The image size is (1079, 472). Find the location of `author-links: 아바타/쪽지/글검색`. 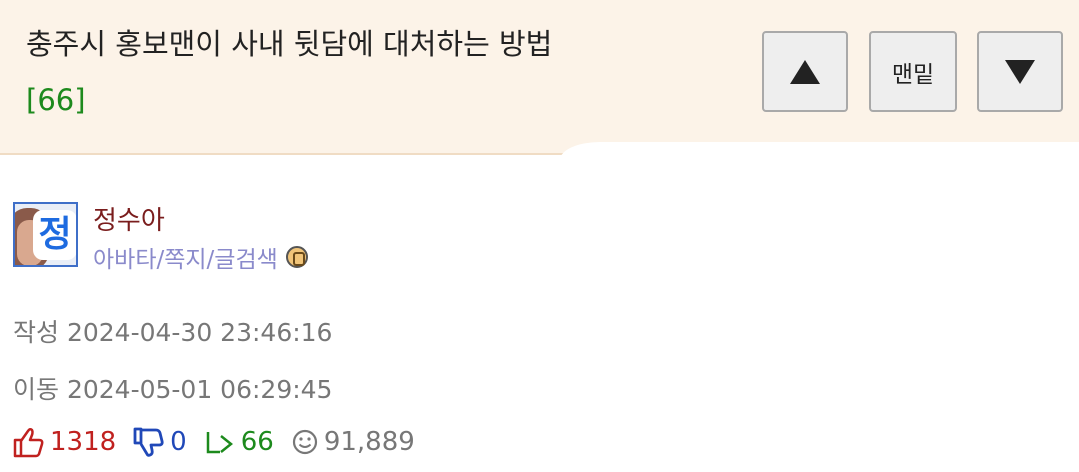

author-links: 아바타/쪽지/글검색 is located at coordinates (200, 257).